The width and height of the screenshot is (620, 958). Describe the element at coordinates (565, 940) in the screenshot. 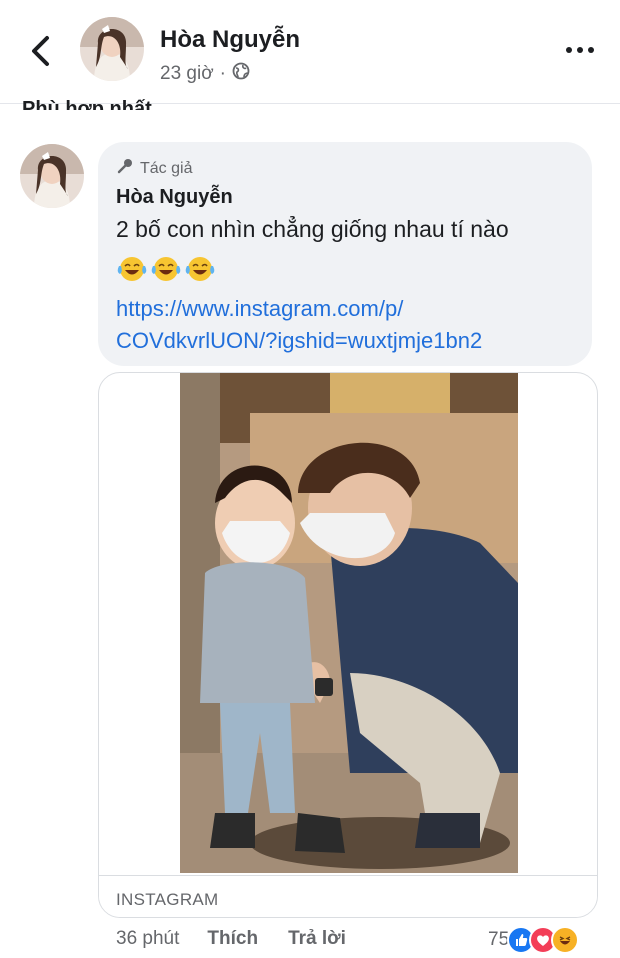

I see `haha-reaction-icon` at that location.